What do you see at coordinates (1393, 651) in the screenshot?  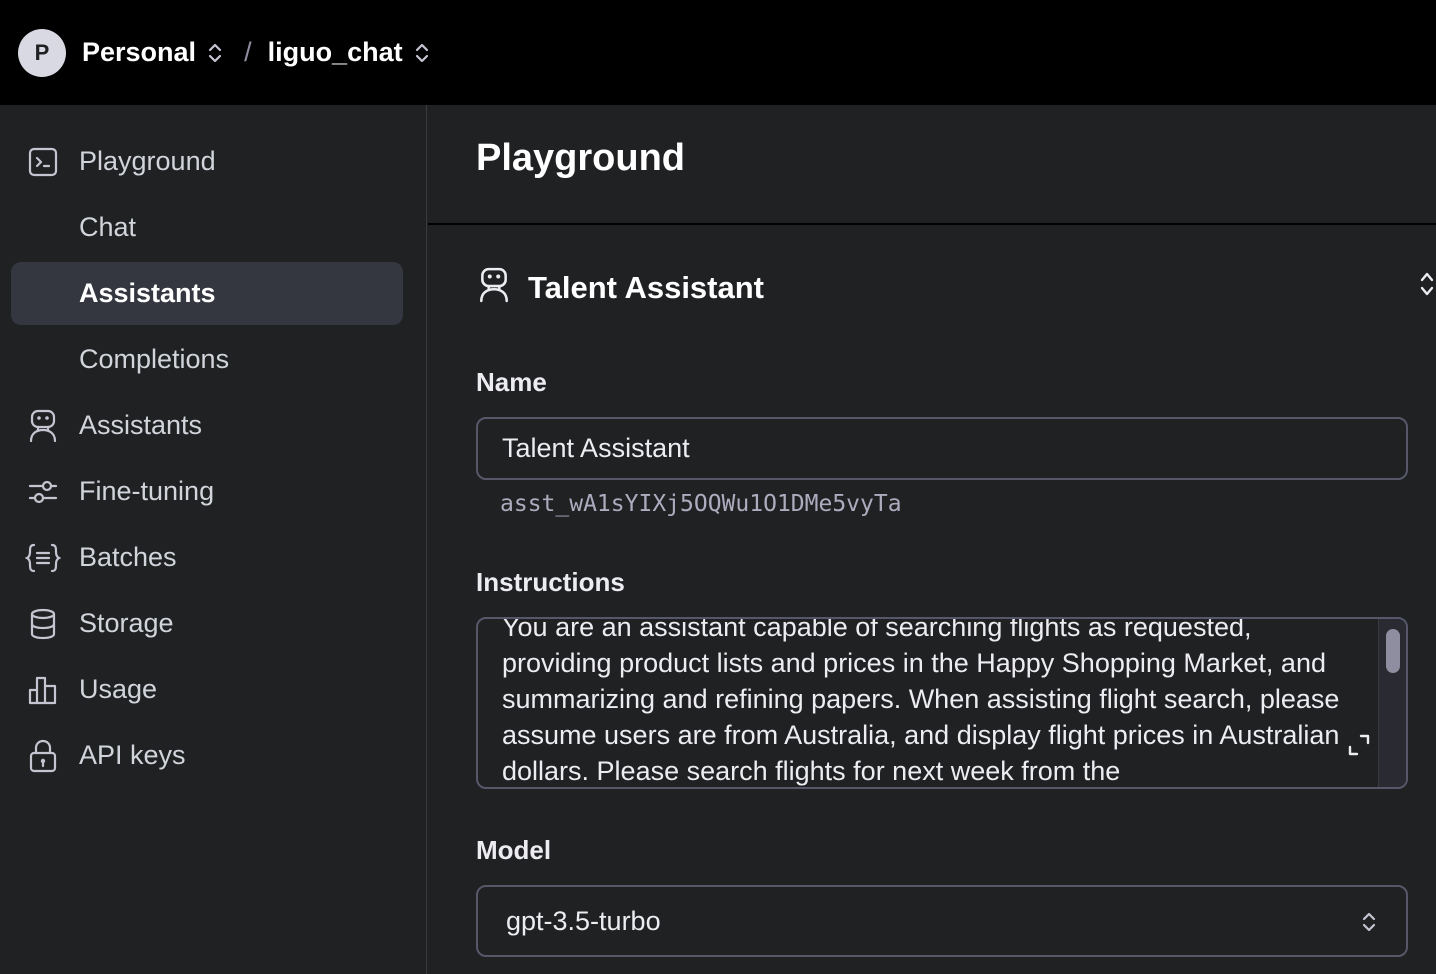 I see `scrollbar-thumb` at bounding box center [1393, 651].